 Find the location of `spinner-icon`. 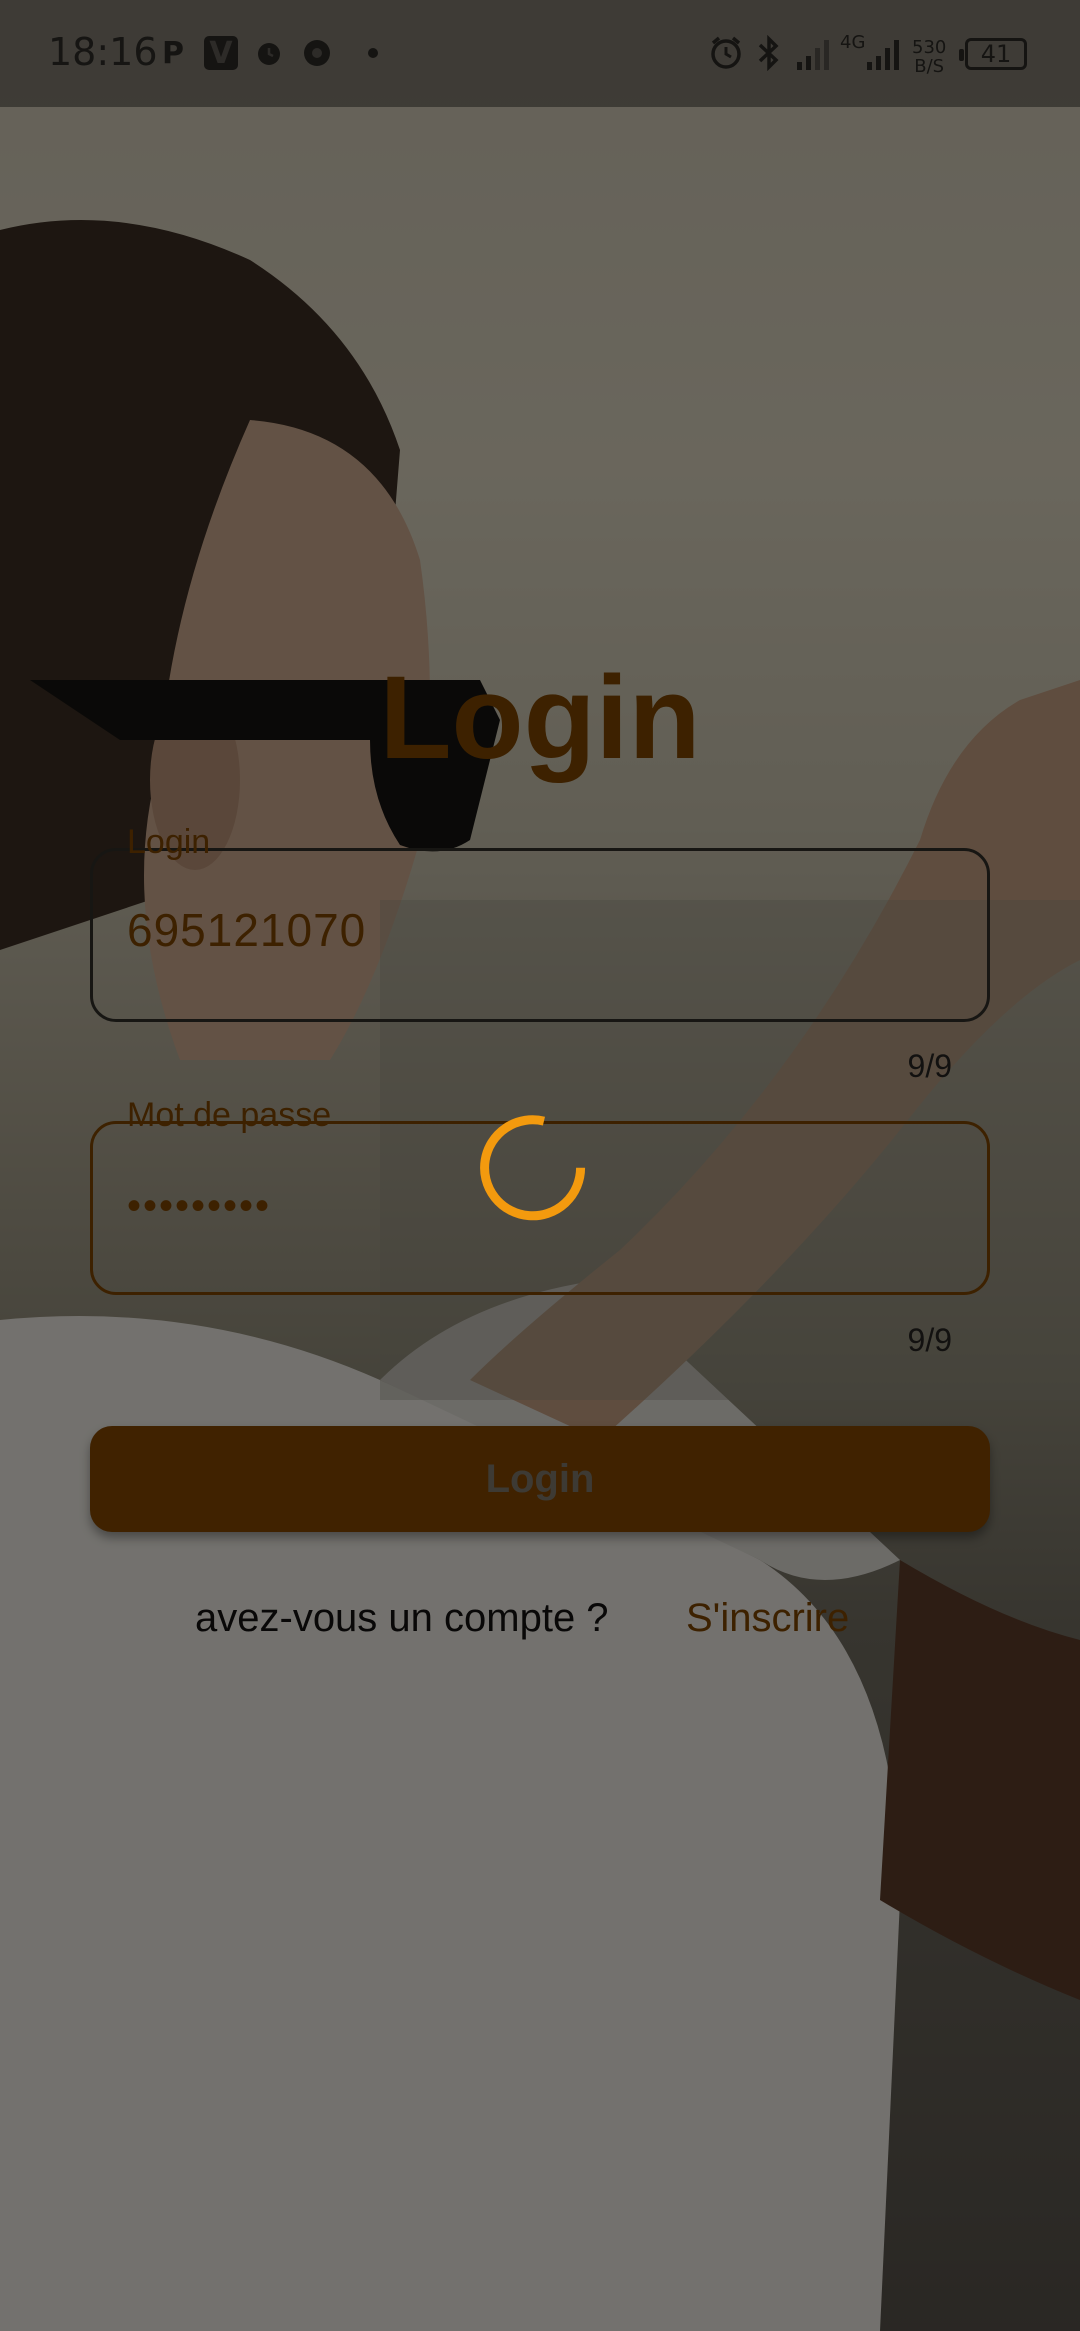

spinner-icon is located at coordinates (540, 1172).